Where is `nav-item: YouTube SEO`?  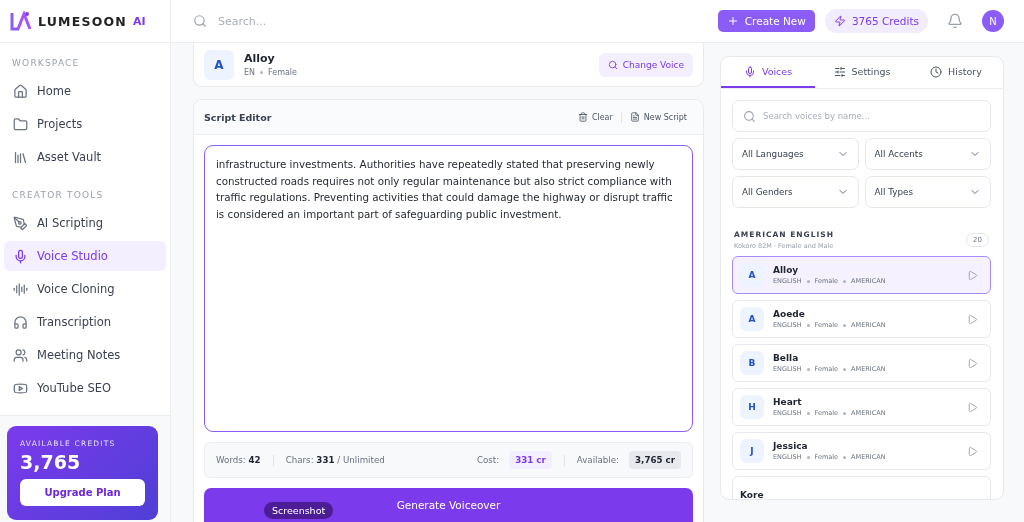
nav-item: YouTube SEO is located at coordinates (85, 388).